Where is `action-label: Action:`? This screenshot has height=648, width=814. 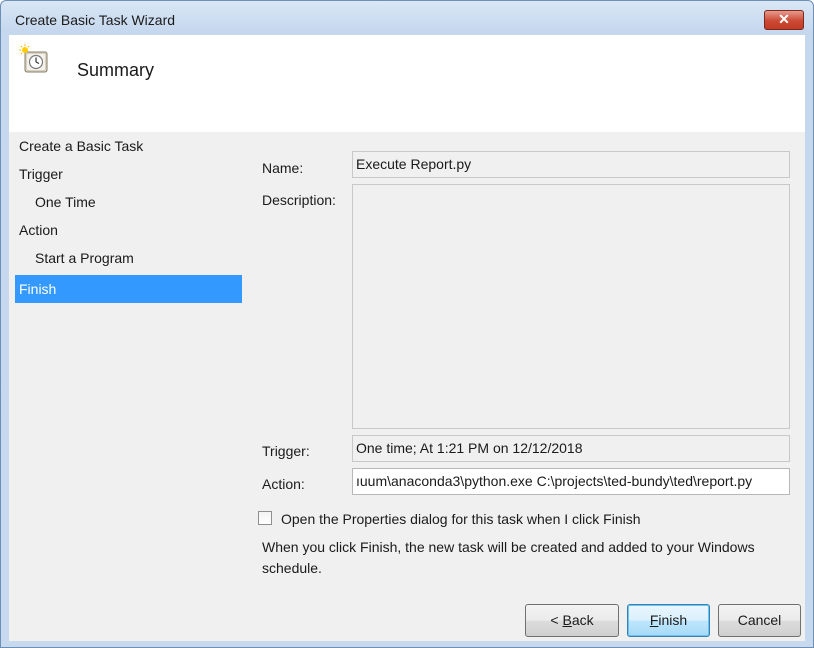 action-label: Action: is located at coordinates (283, 484).